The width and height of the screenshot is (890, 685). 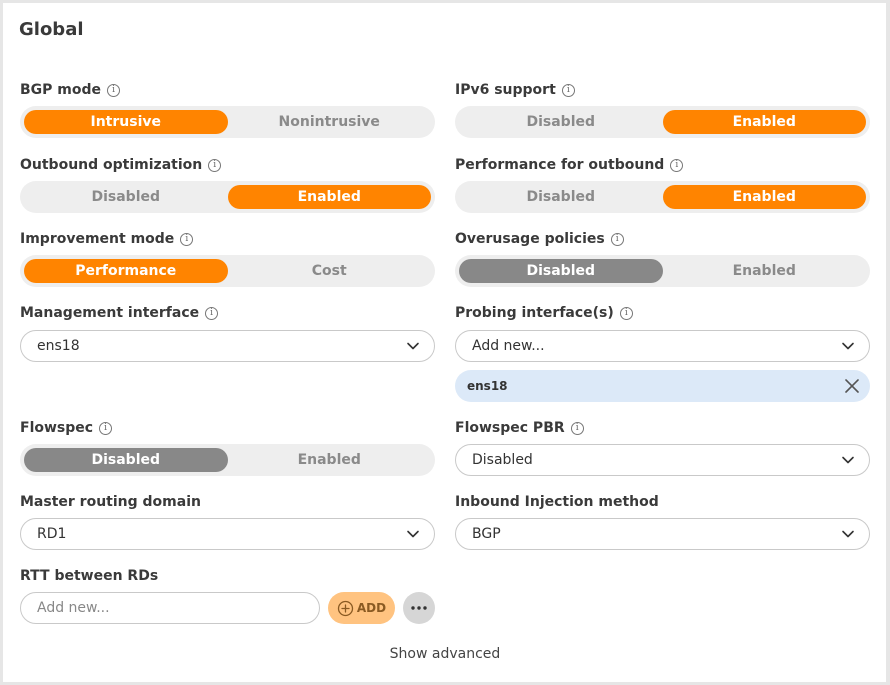 I want to click on overusage-policies-toggle: Disabled Enabled, so click(x=662, y=271).